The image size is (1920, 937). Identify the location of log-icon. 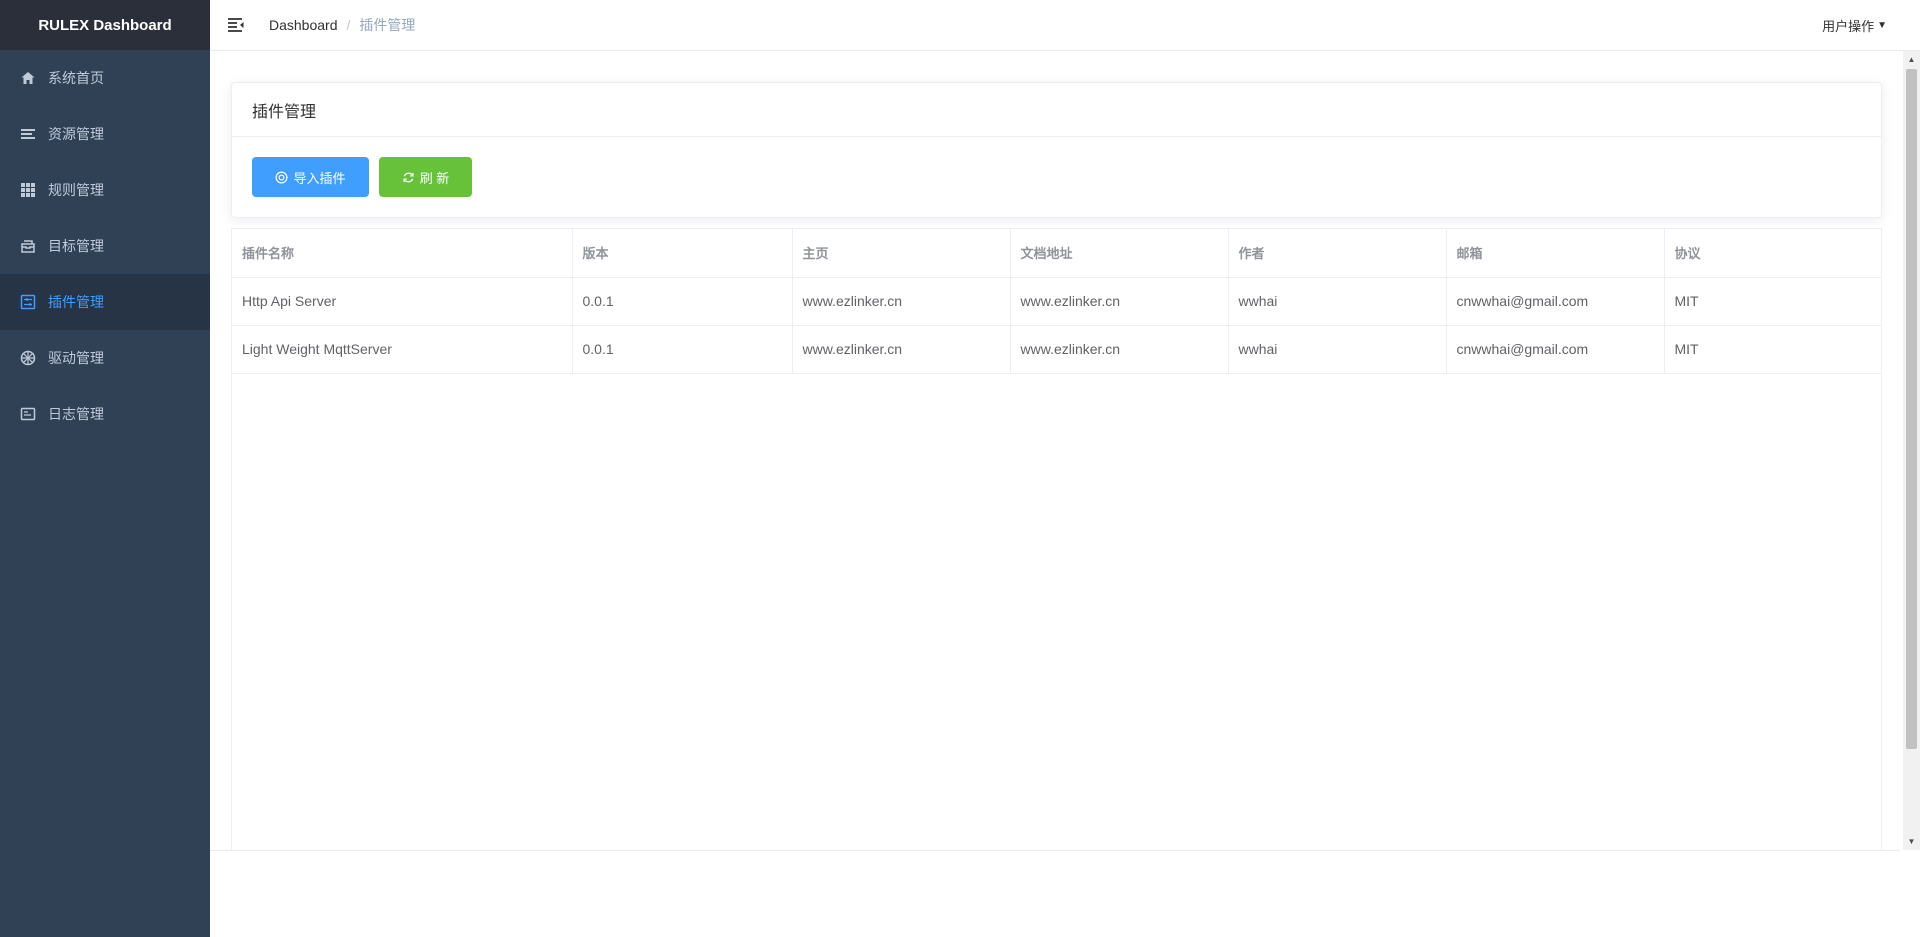
(28, 414).